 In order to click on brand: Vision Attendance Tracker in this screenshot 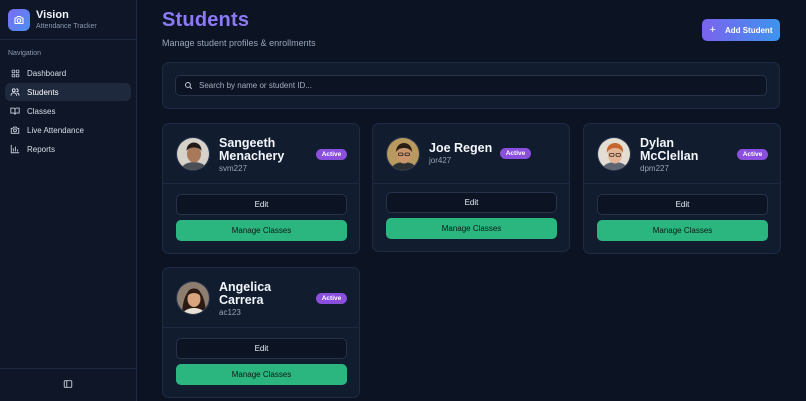, I will do `click(68, 20)`.